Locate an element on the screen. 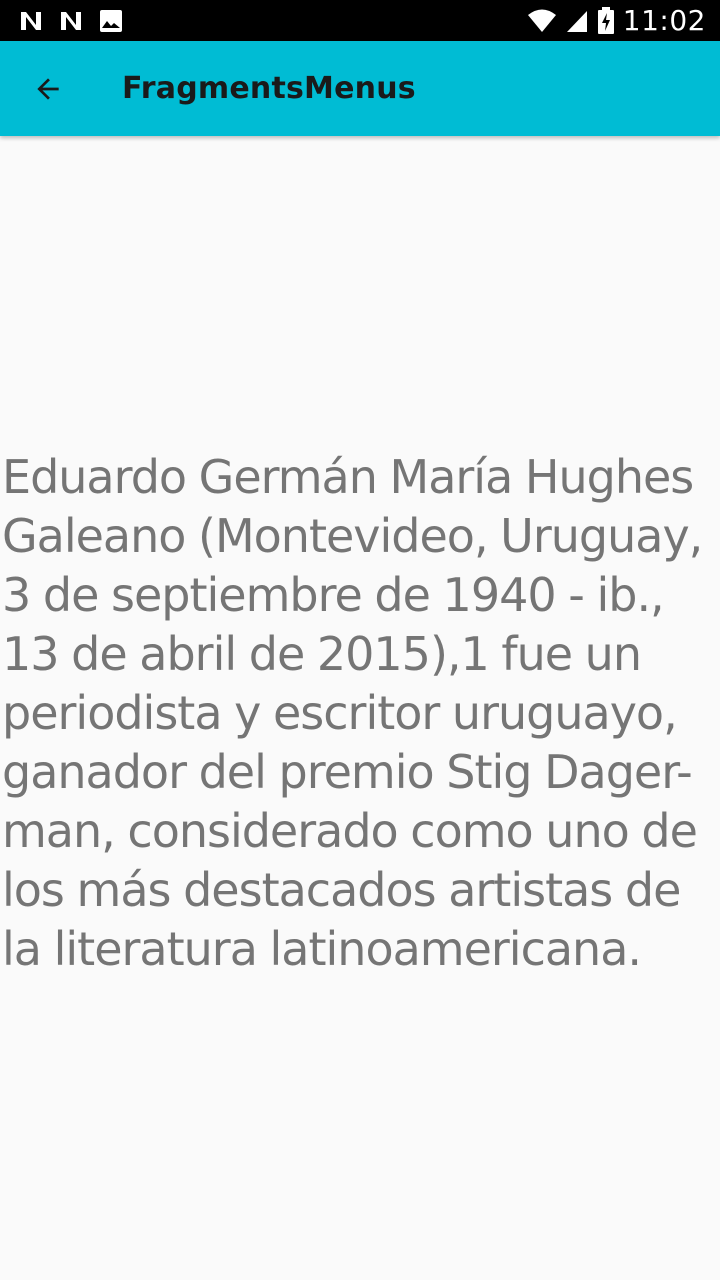 This screenshot has height=1280, width=720. status-time: 11:02 is located at coordinates (664, 20).